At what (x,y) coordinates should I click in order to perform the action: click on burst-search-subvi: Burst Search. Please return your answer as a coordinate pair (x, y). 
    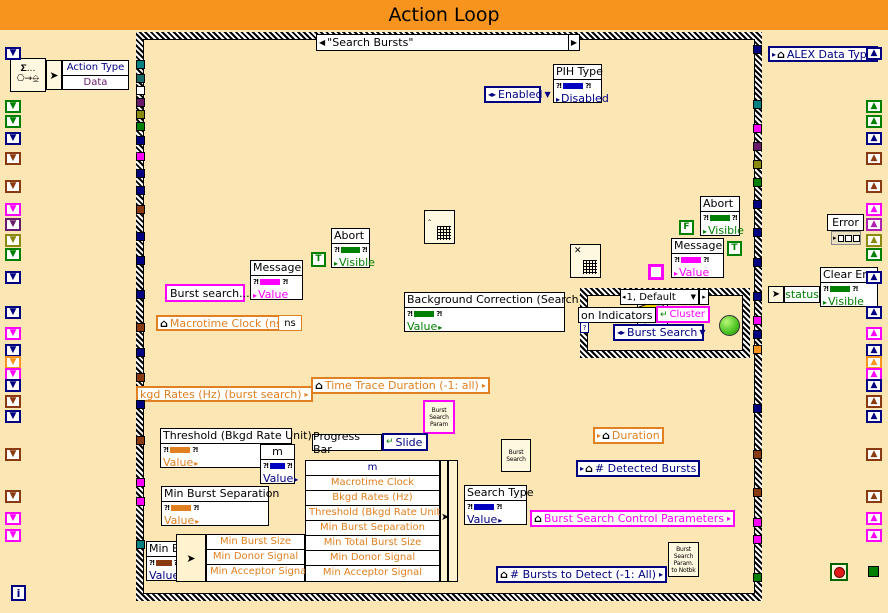
    Looking at the image, I should click on (516, 455).